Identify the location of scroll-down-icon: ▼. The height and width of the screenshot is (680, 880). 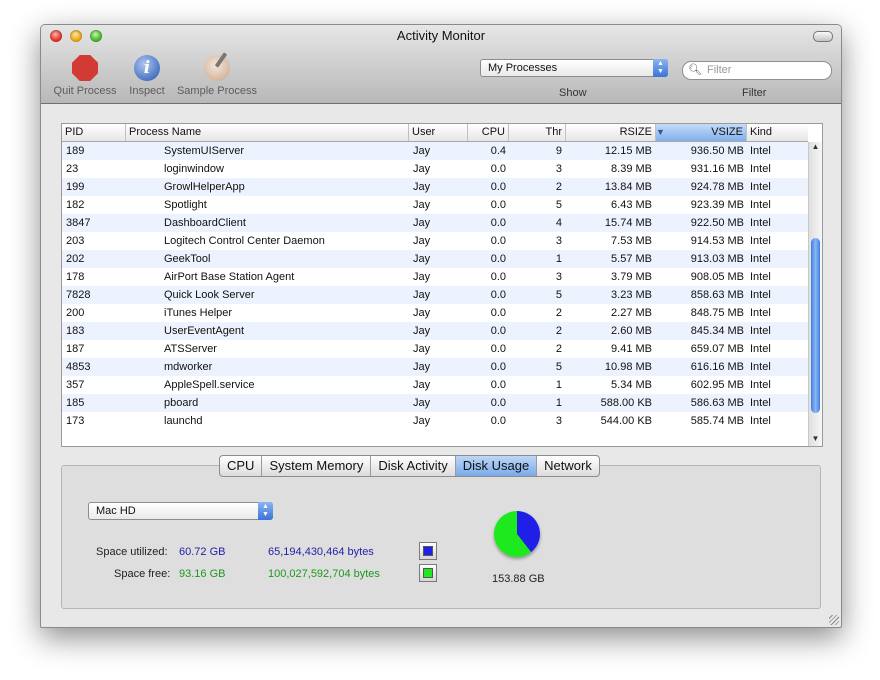
(815, 439).